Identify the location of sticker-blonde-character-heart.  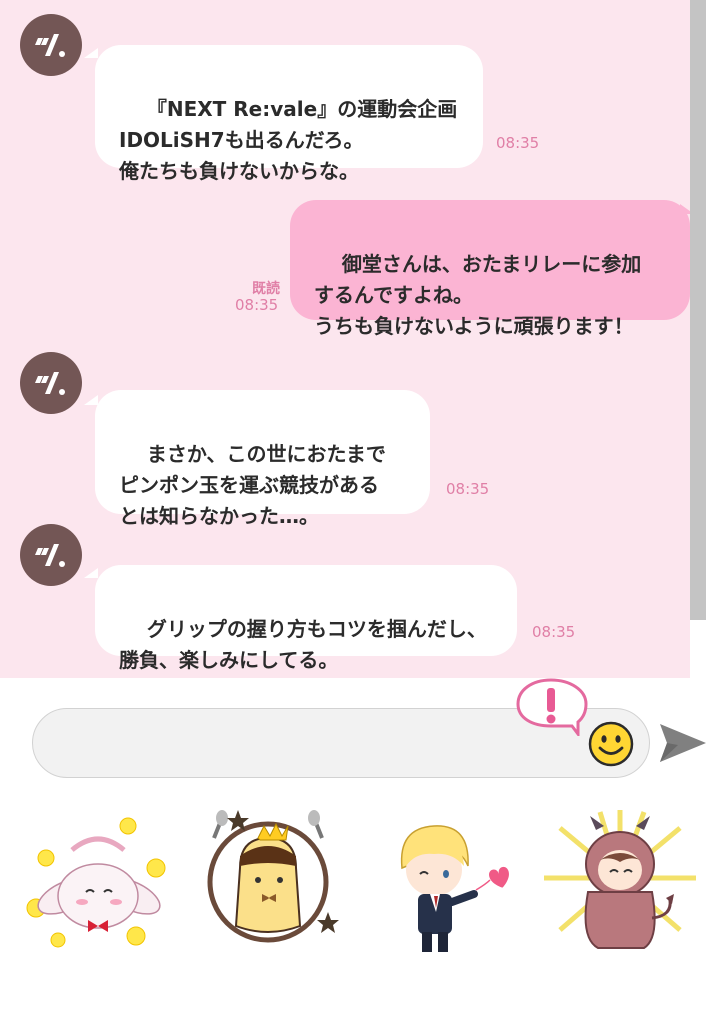
(462, 883).